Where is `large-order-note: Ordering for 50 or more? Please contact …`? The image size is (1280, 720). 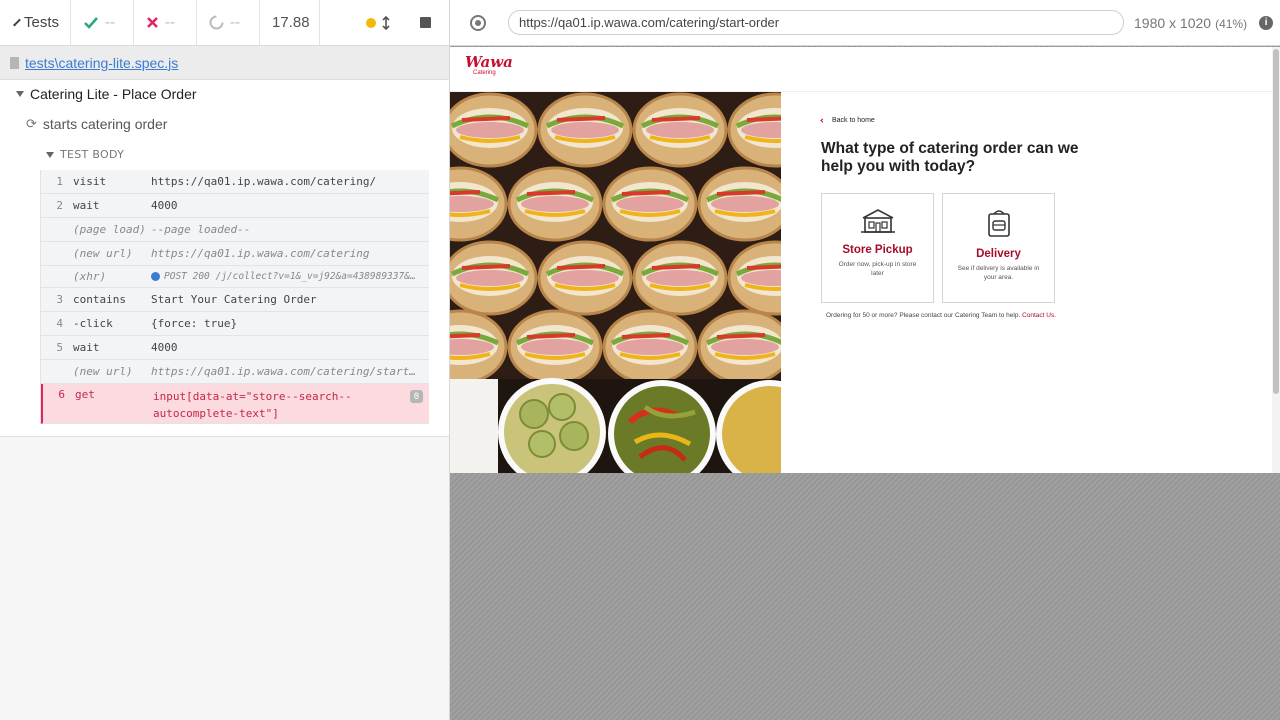 large-order-note: Ordering for 50 or more? Please contact … is located at coordinates (971, 315).